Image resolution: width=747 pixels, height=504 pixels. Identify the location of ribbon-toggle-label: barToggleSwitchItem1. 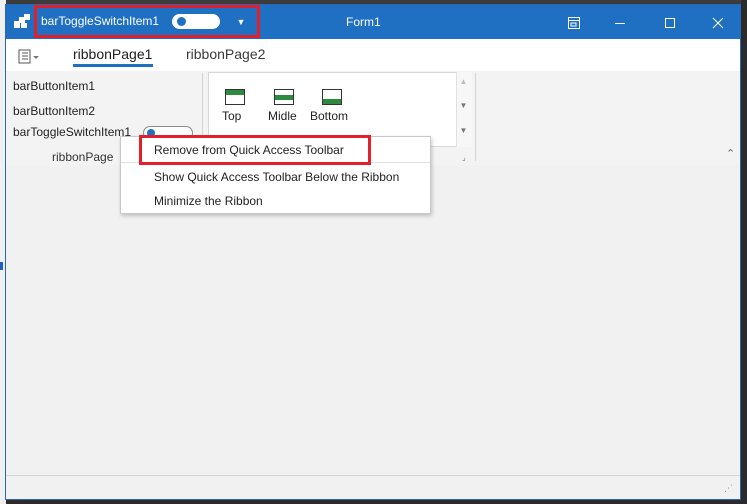
(72, 132).